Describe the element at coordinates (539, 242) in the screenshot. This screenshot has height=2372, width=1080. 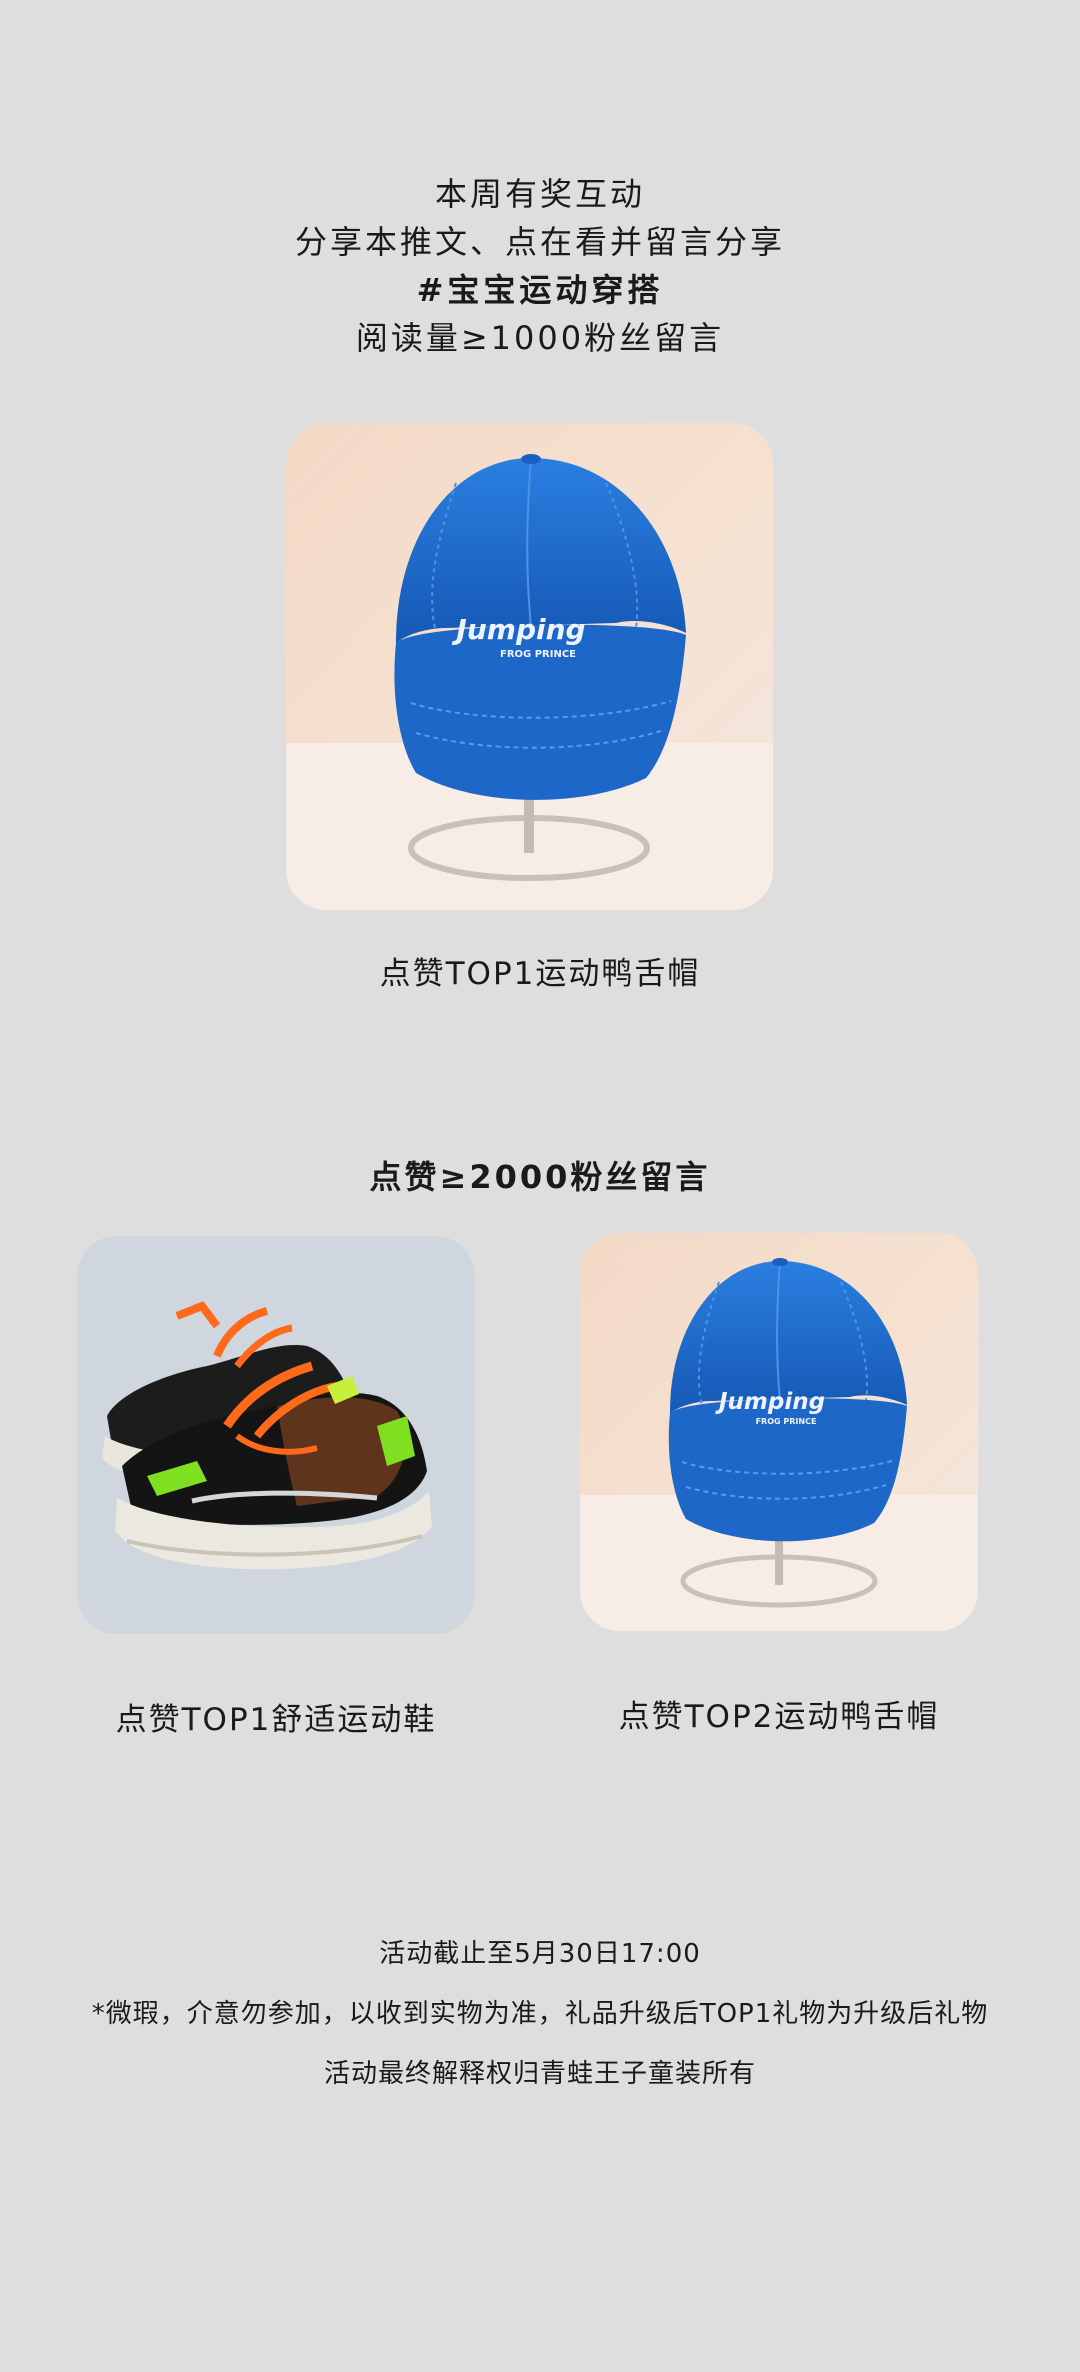
I see `intro-line-2: 分享本推文、点在看并留言分享` at that location.